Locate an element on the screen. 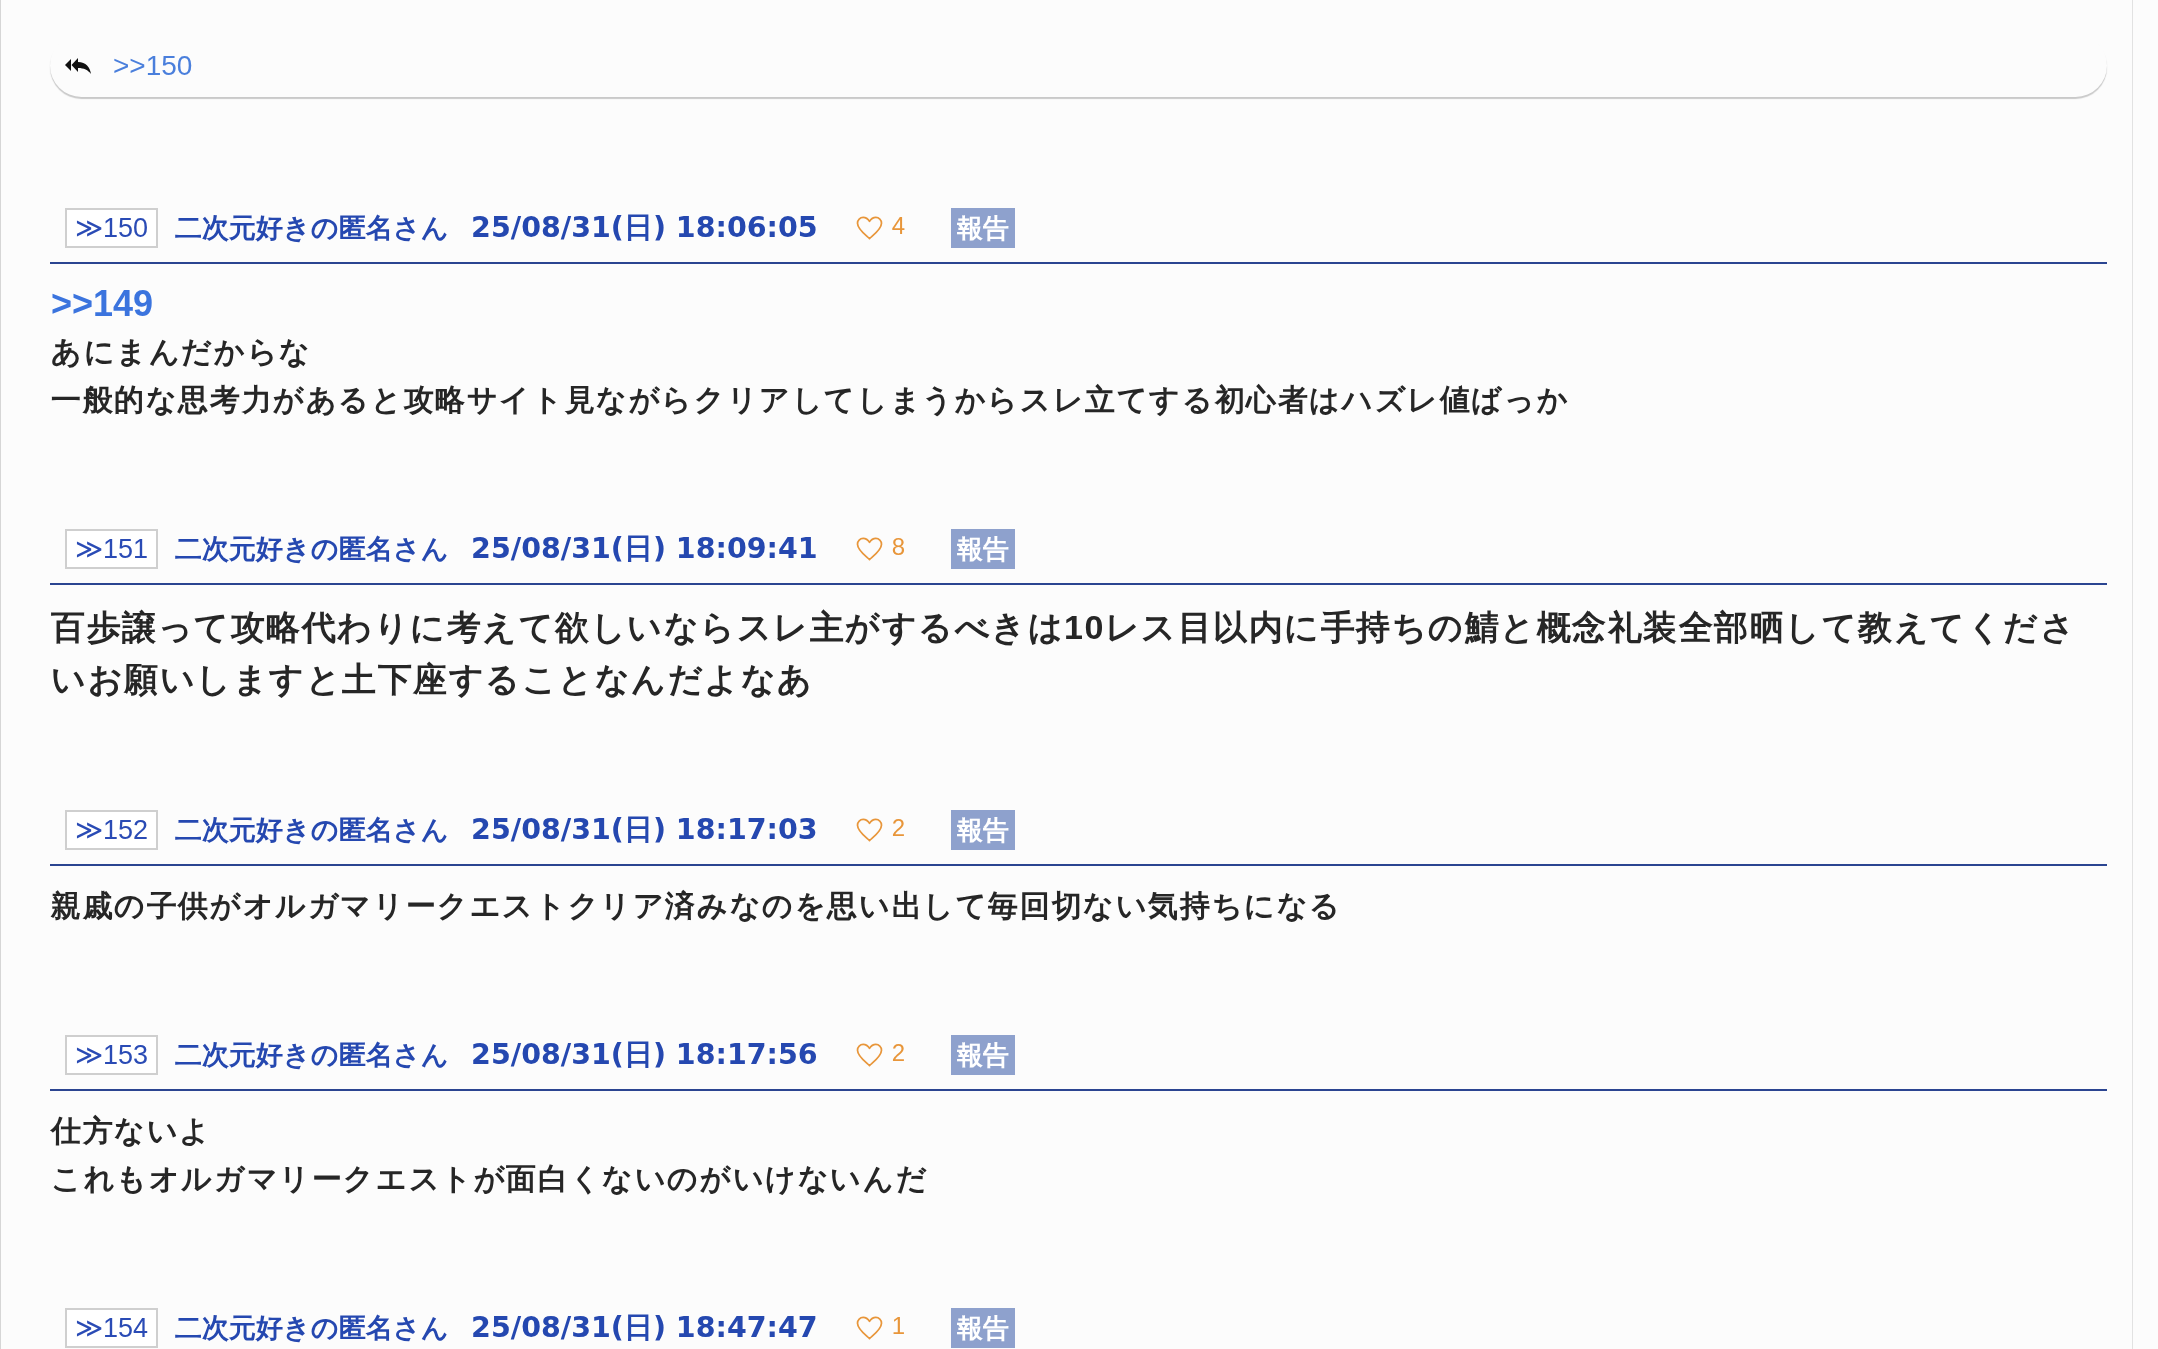 The image size is (2158, 1349). post-text: あにまんだからな is located at coordinates (182, 352).